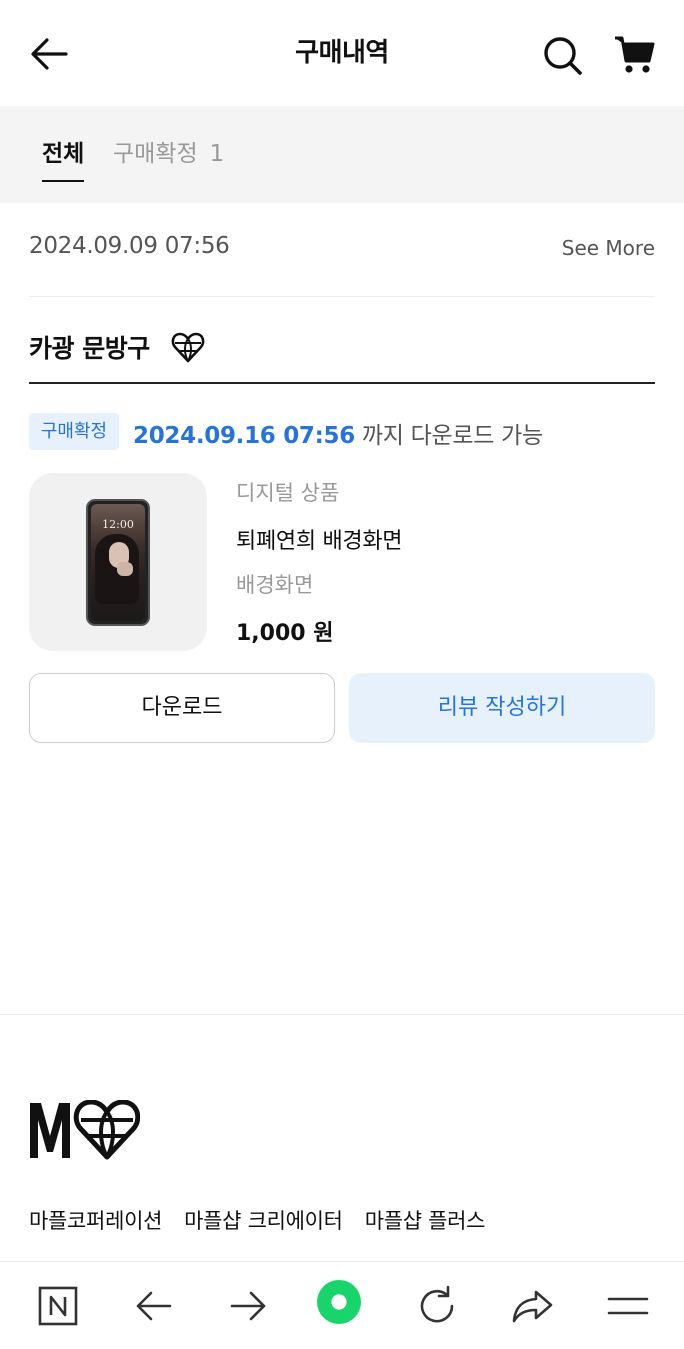 Image resolution: width=684 pixels, height=1349 pixels. What do you see at coordinates (58, 1306) in the screenshot?
I see `n-box-icon` at bounding box center [58, 1306].